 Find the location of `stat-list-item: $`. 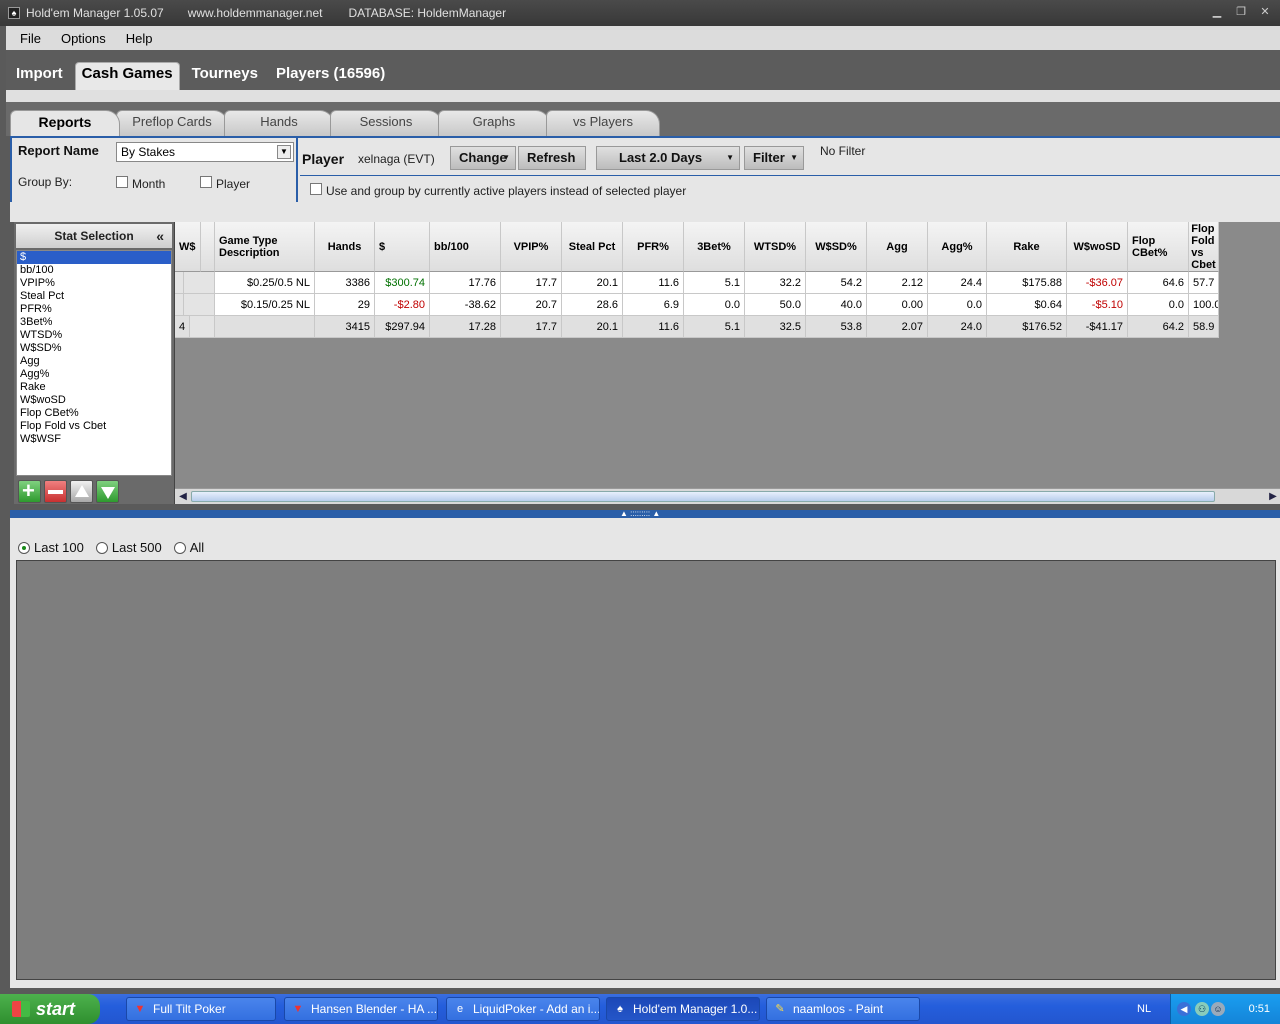

stat-list-item: $ is located at coordinates (94, 257).